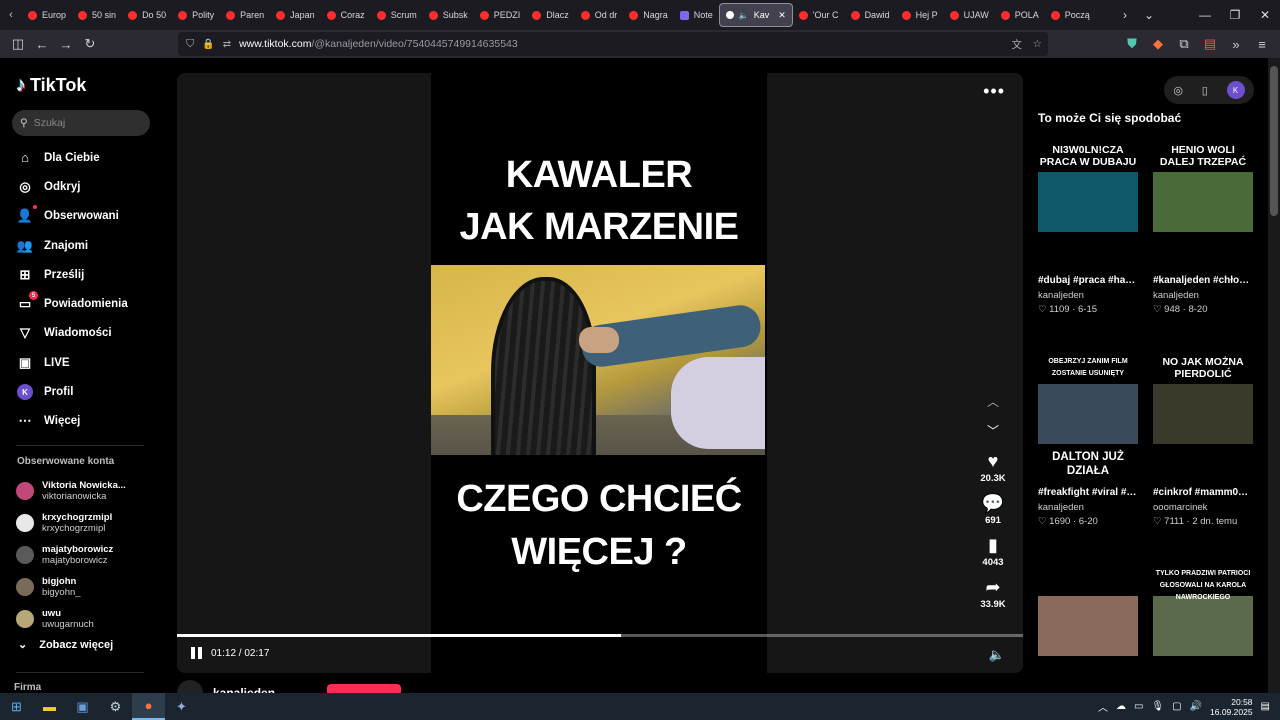 This screenshot has width=1280, height=720. What do you see at coordinates (993, 551) in the screenshot?
I see `save-button: ▮ 4043` at bounding box center [993, 551].